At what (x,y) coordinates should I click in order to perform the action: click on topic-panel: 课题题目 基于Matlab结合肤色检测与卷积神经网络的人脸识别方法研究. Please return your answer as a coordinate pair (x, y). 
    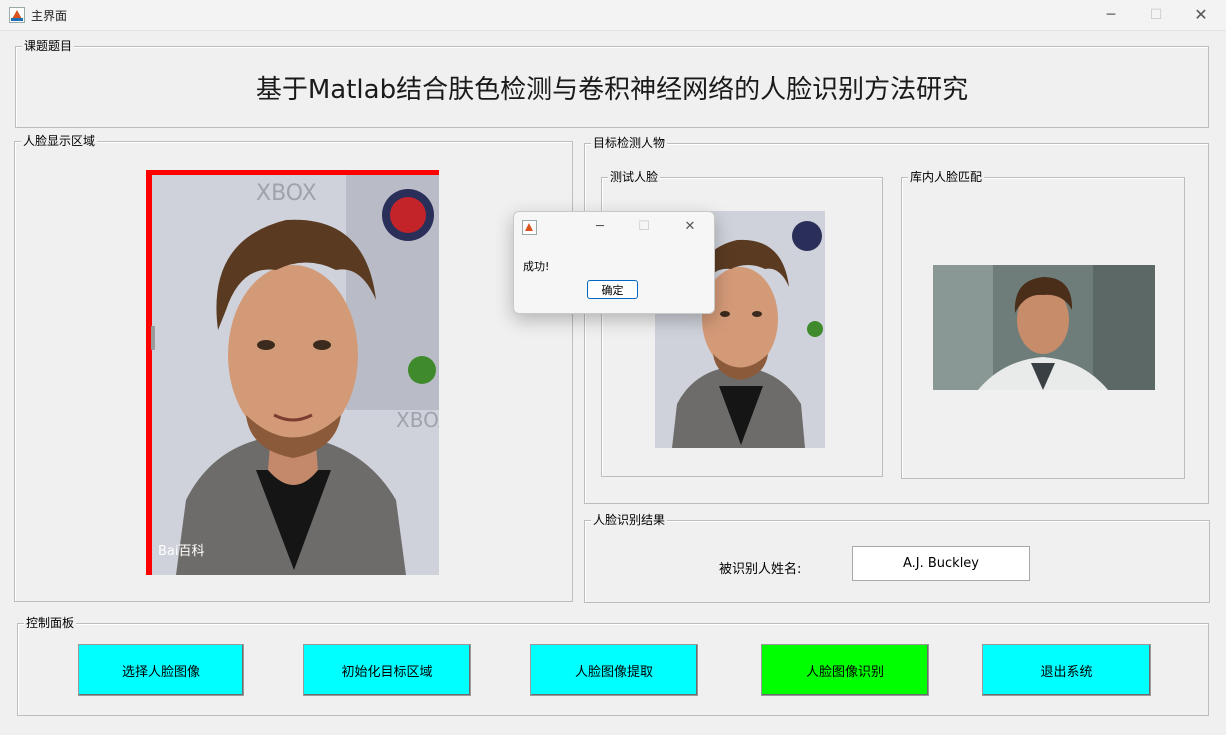
    Looking at the image, I should click on (612, 83).